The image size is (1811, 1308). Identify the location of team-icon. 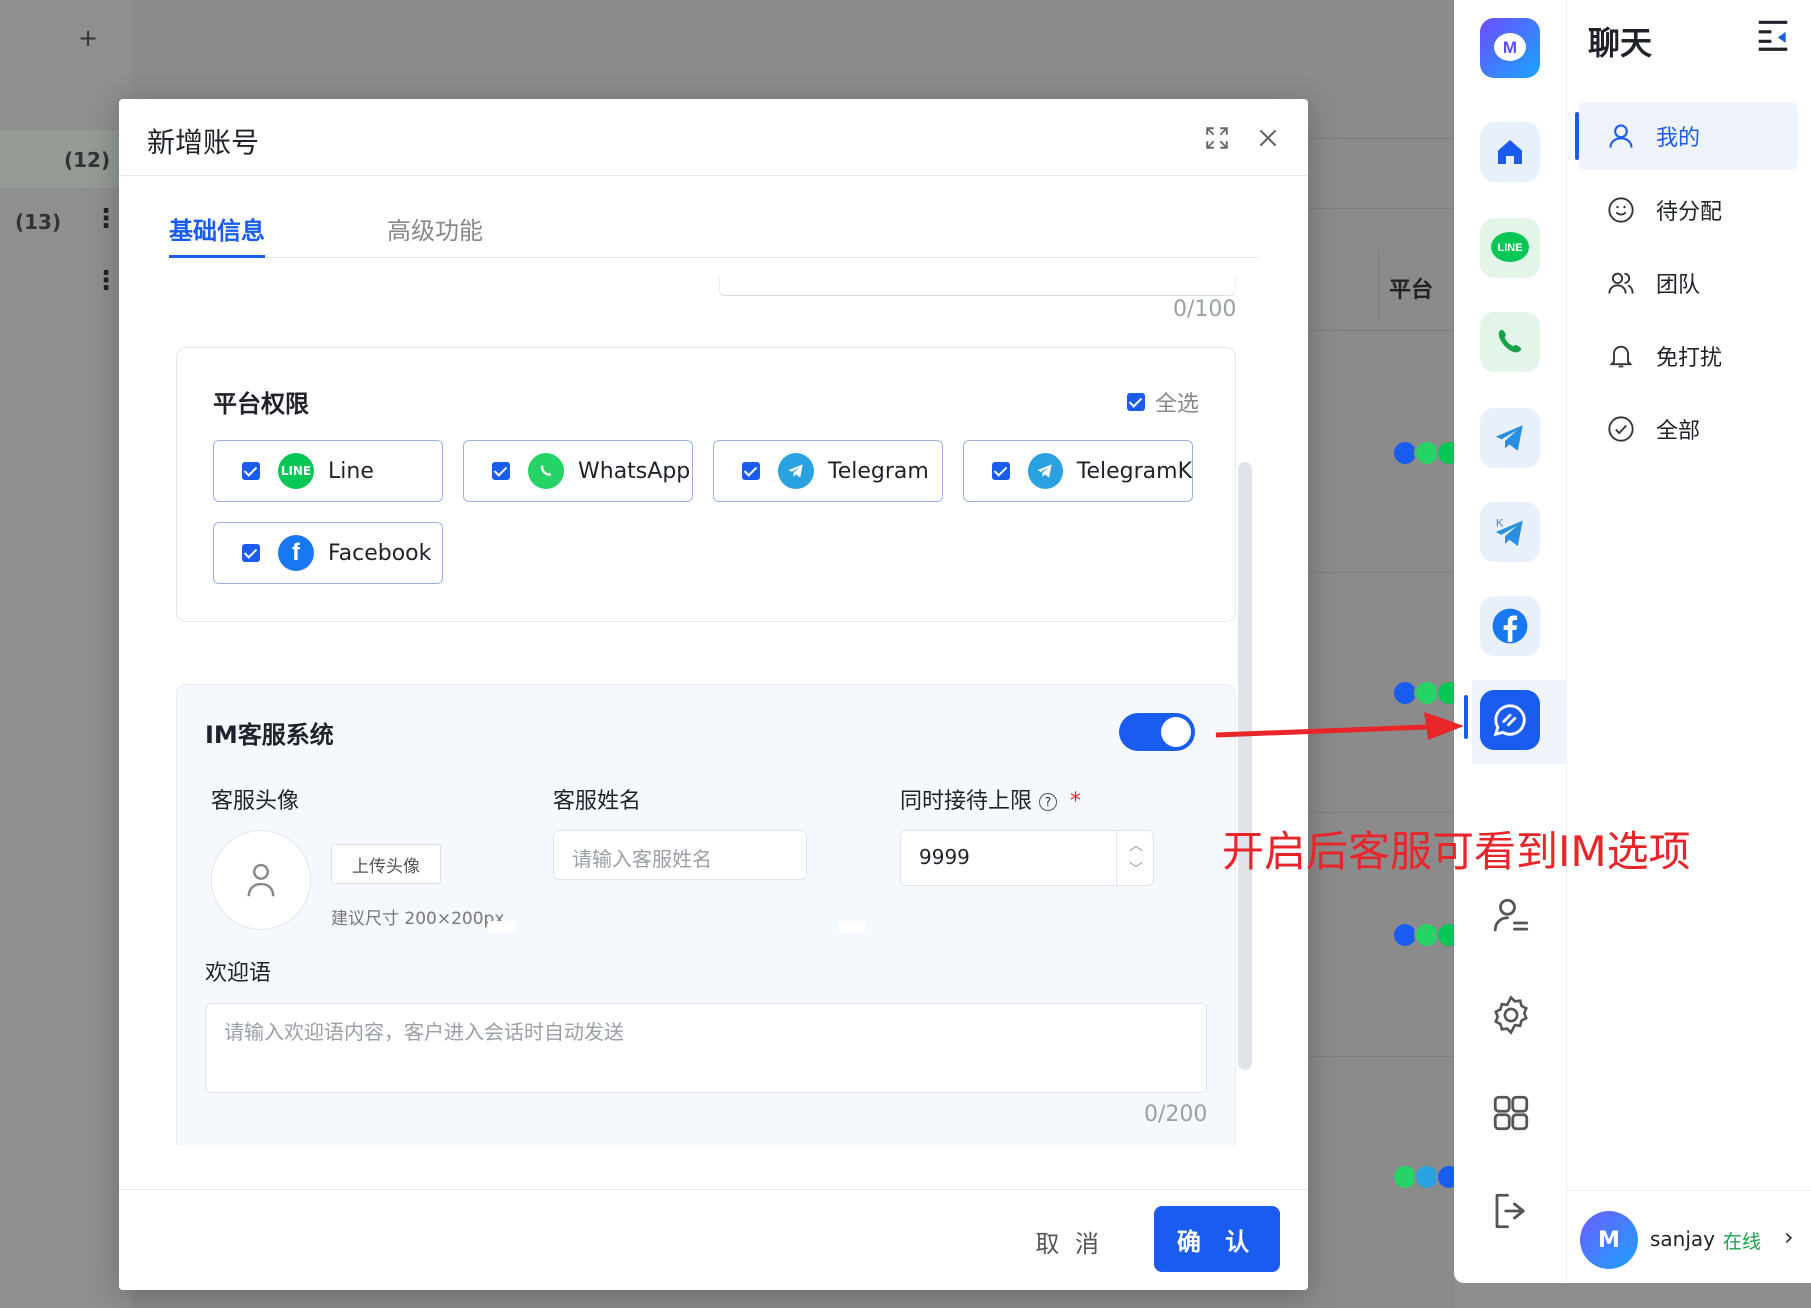
(1621, 283).